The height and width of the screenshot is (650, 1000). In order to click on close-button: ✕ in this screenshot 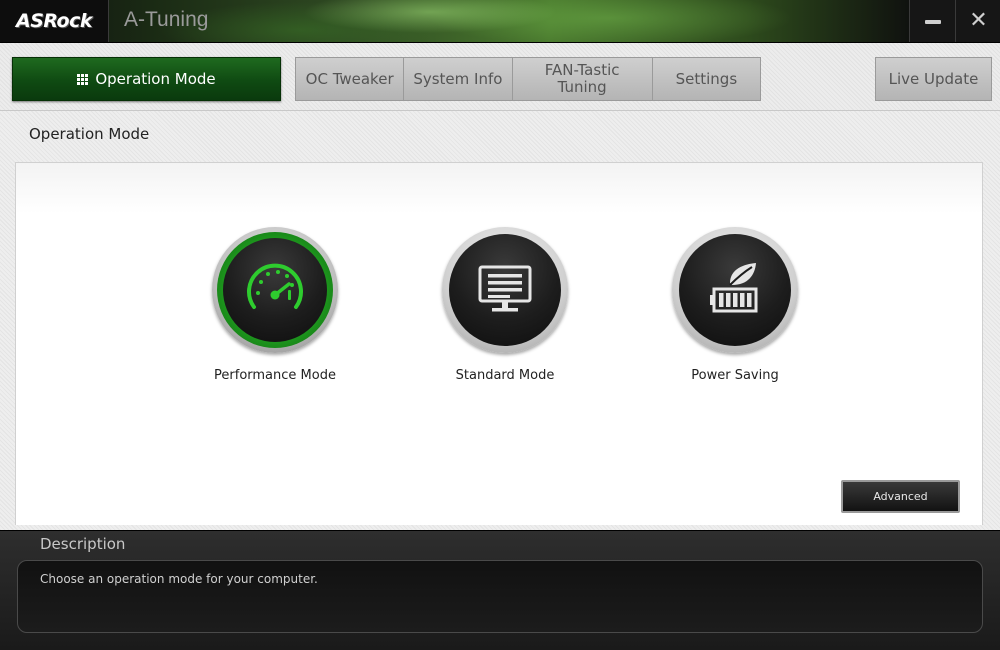, I will do `click(977, 21)`.